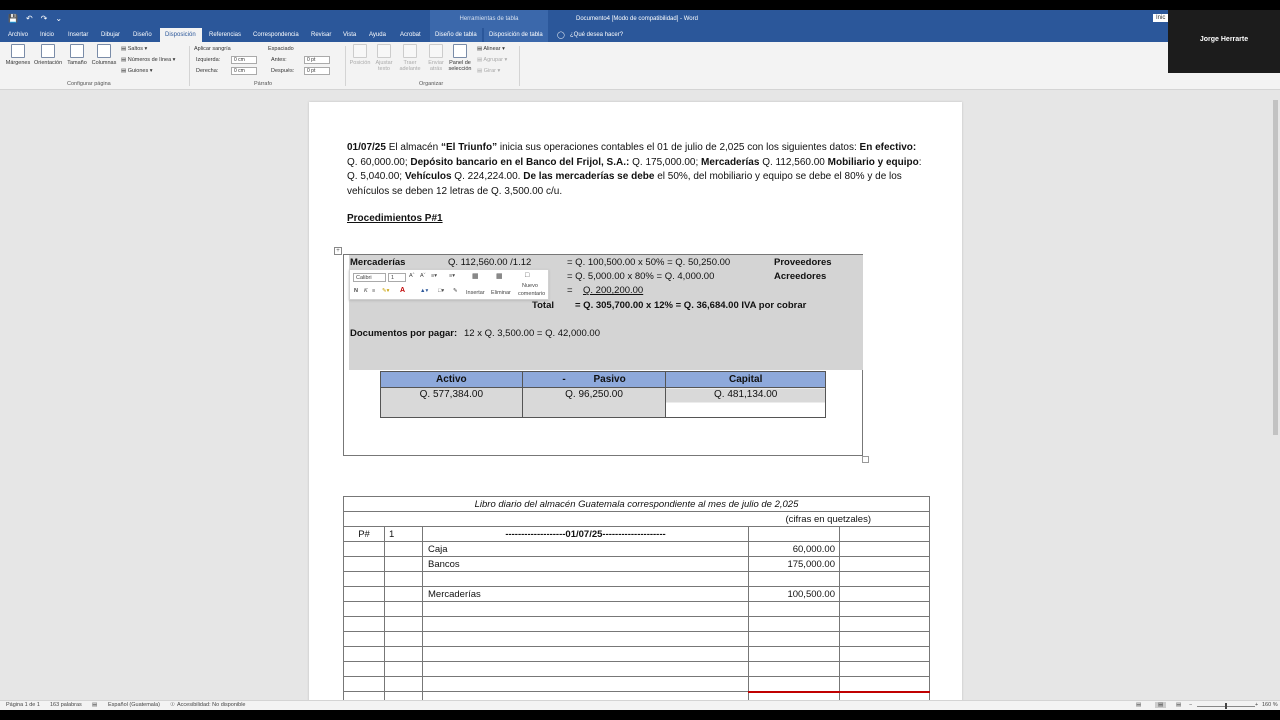 This screenshot has width=1280, height=720. What do you see at coordinates (424, 291) in the screenshot?
I see `shading-icon: ▲▾` at bounding box center [424, 291].